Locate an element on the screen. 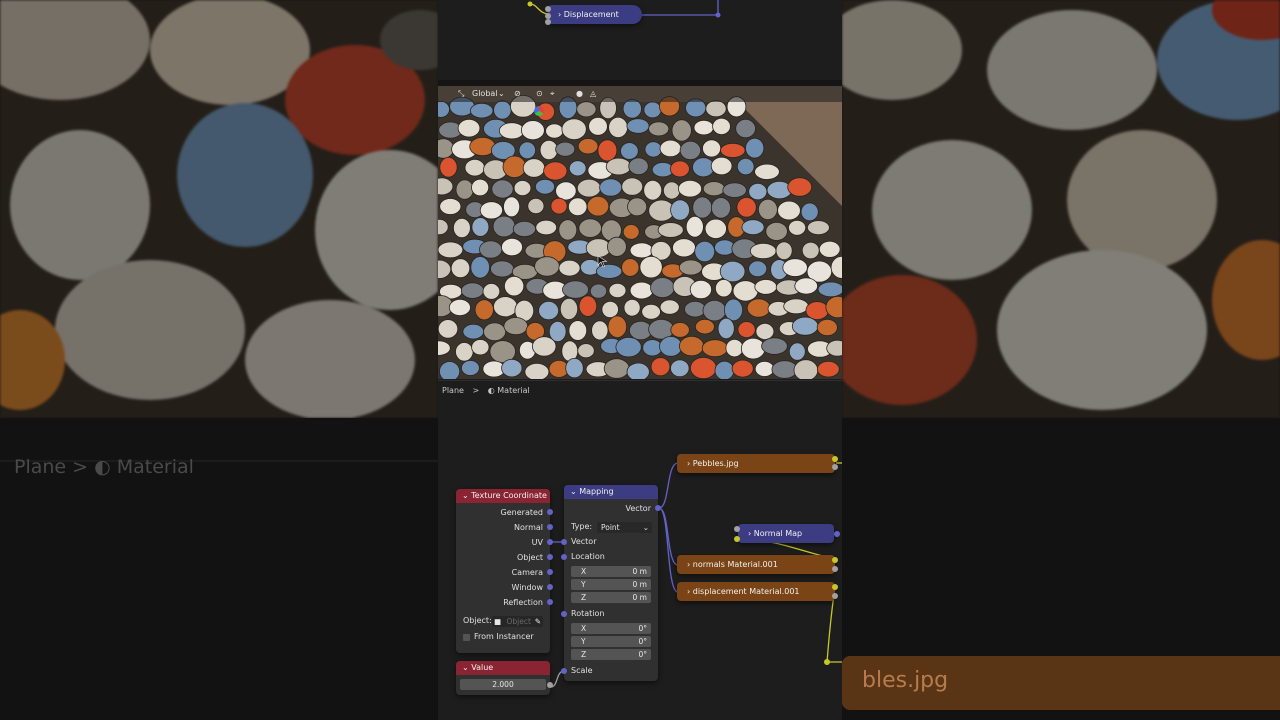 The width and height of the screenshot is (1280, 720). reroute-socket is located at coordinates (827, 662).